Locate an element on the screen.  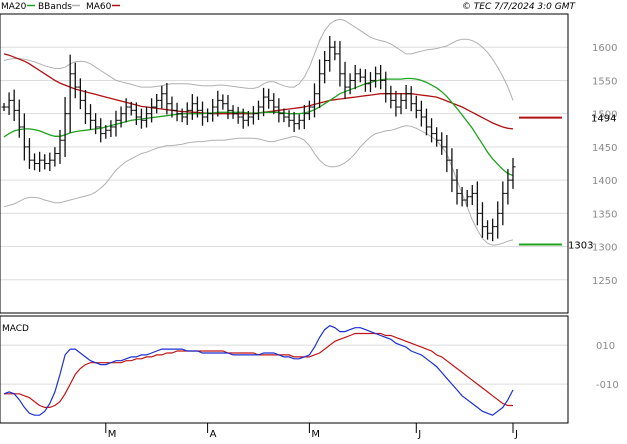
macd-y-tick-label: 010 is located at coordinates (605, 346).